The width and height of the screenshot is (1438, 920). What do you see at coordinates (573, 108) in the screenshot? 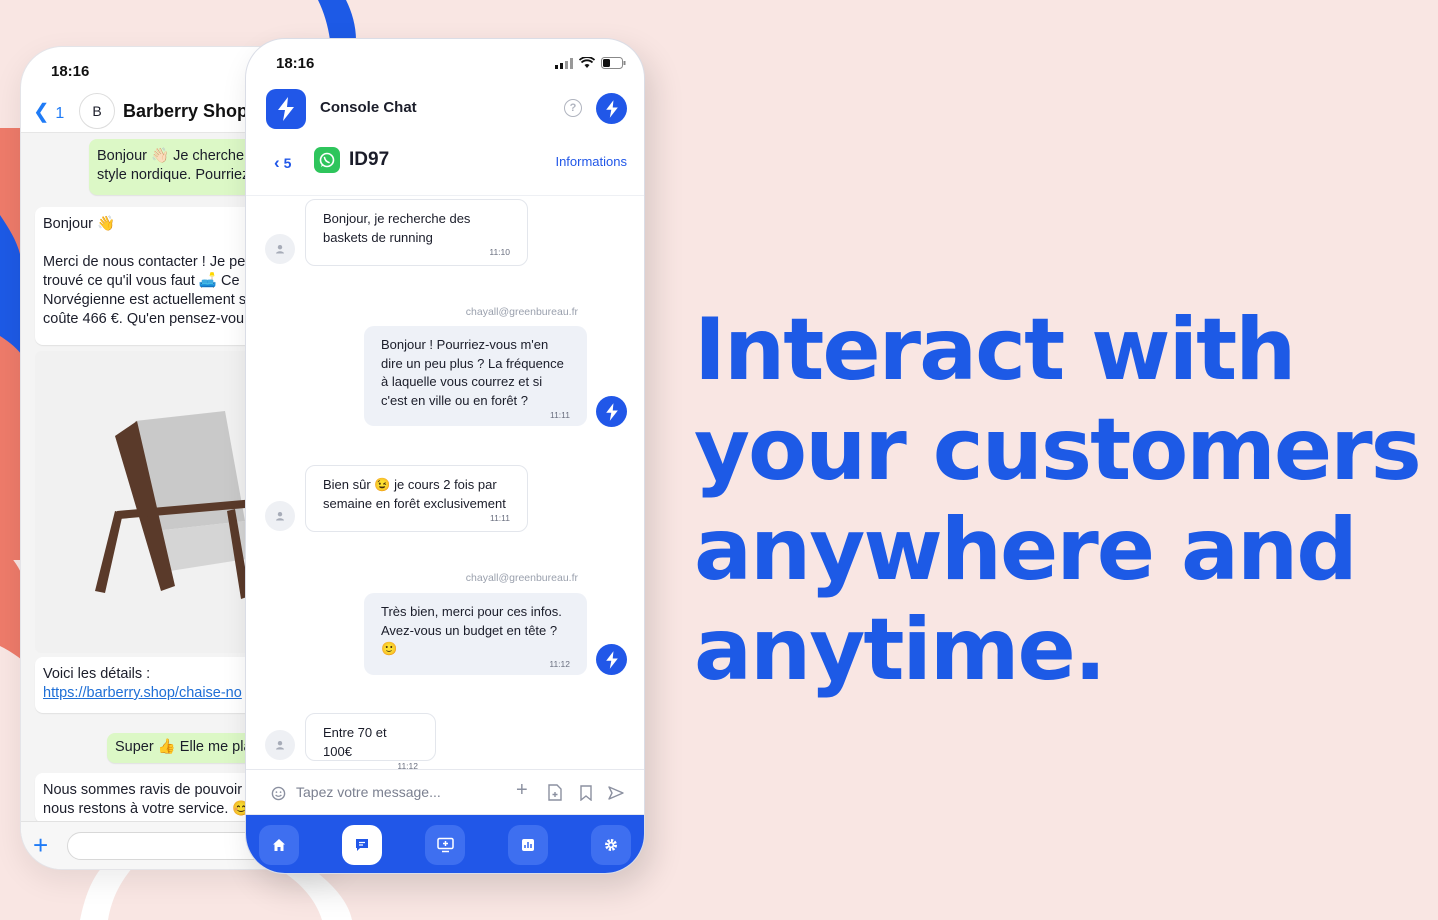
I see `help-icon: ?` at bounding box center [573, 108].